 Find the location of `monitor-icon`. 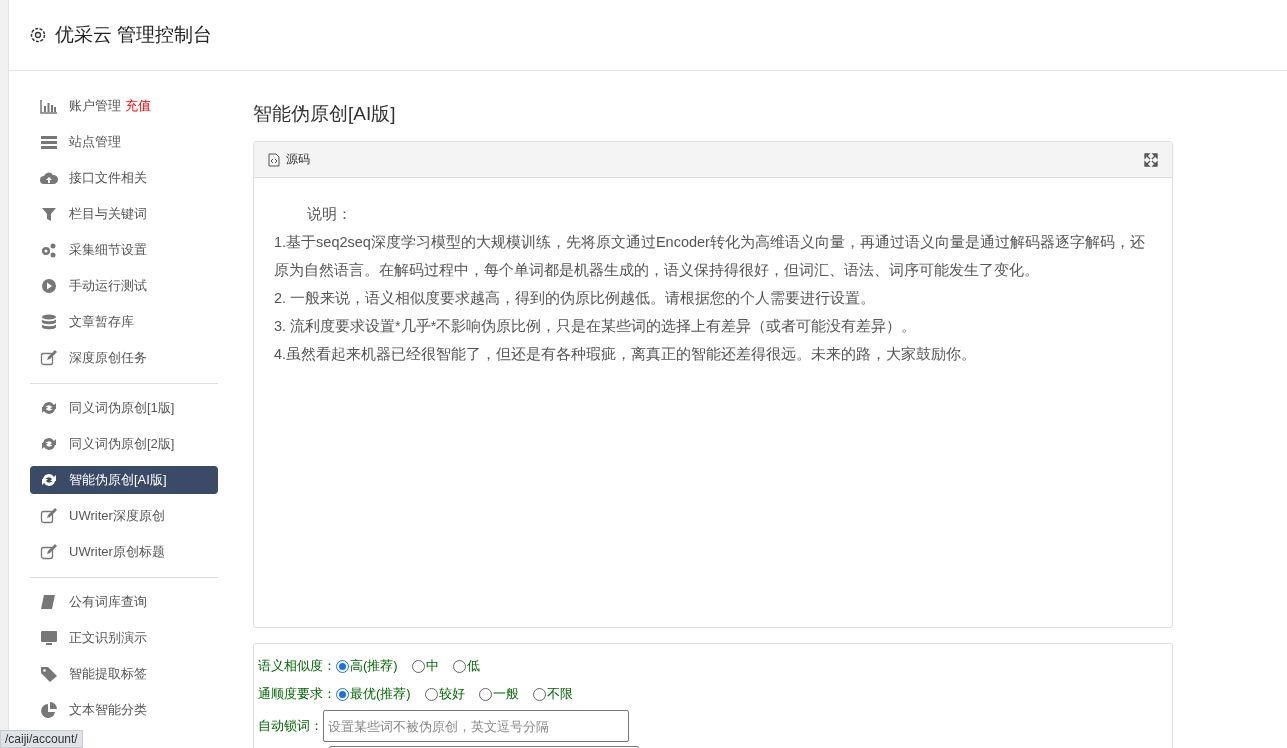

monitor-icon is located at coordinates (49, 638).